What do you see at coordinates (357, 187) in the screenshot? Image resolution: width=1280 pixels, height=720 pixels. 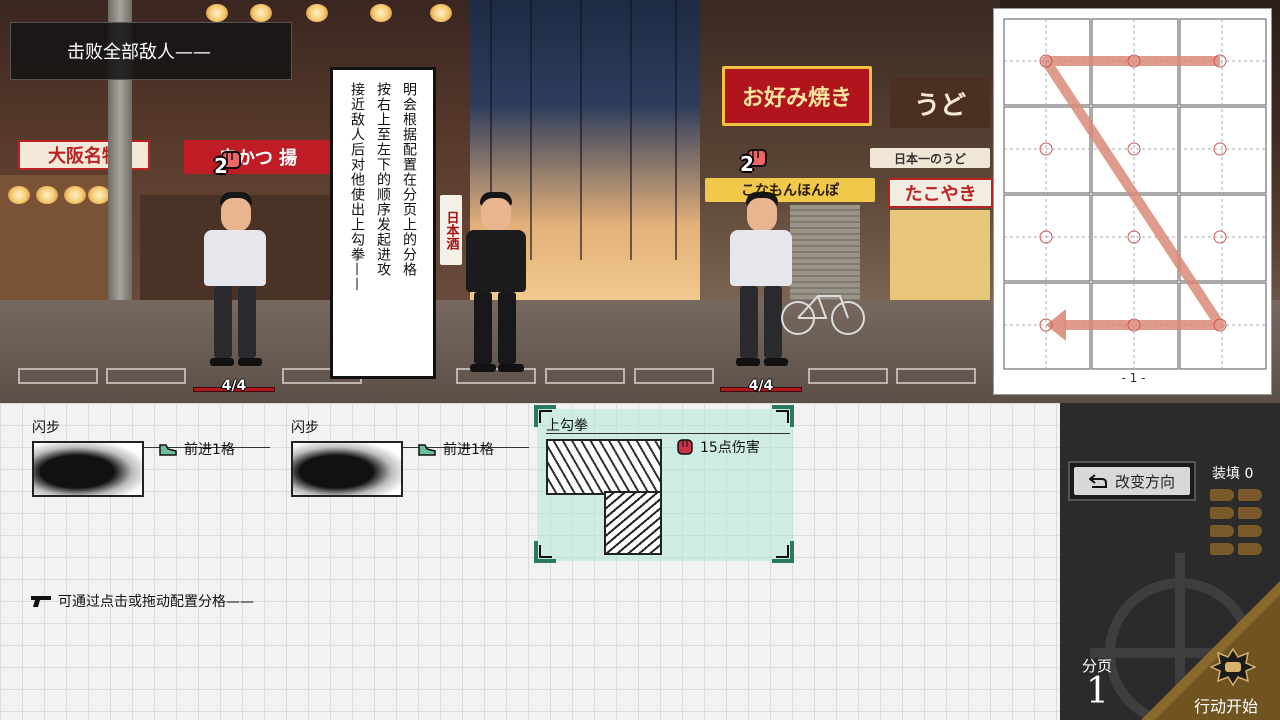 I see `tutorial-line-3: 接近敌人后对他使出上勾拳——` at bounding box center [357, 187].